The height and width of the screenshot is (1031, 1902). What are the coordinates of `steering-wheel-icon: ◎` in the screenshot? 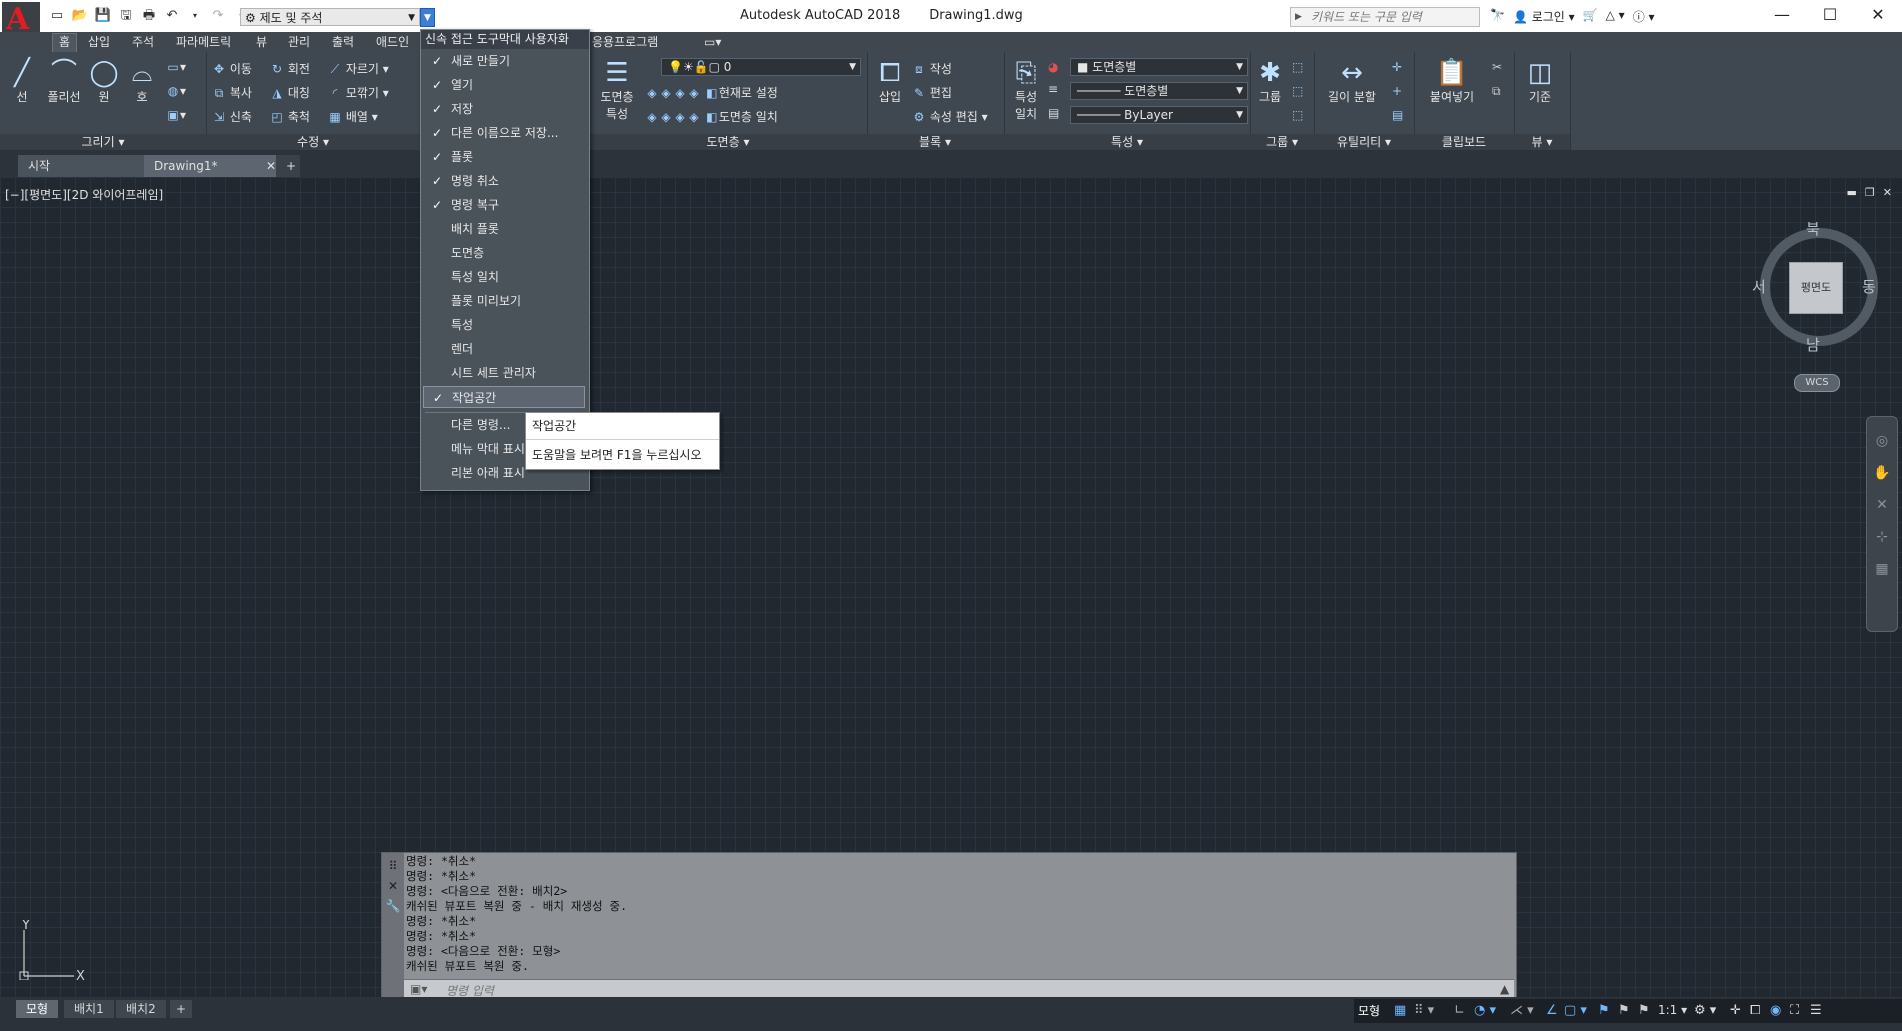 It's located at (1882, 441).